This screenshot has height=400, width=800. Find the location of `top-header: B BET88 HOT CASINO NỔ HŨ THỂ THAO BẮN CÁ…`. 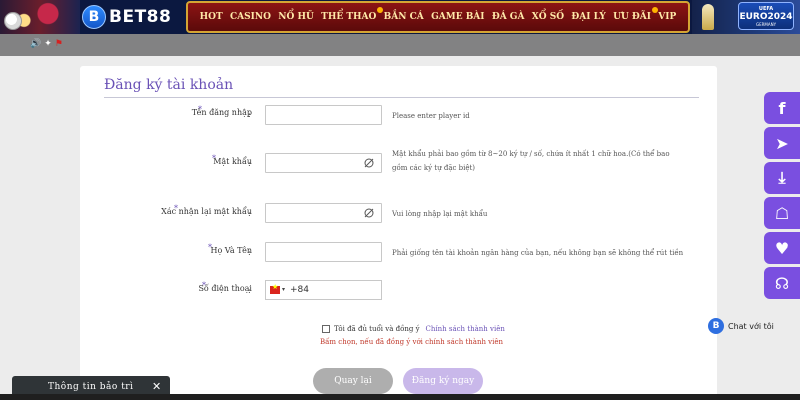

top-header: B BET88 HOT CASINO NỔ HŨ THỂ THAO BẮN CÁ… is located at coordinates (400, 17).